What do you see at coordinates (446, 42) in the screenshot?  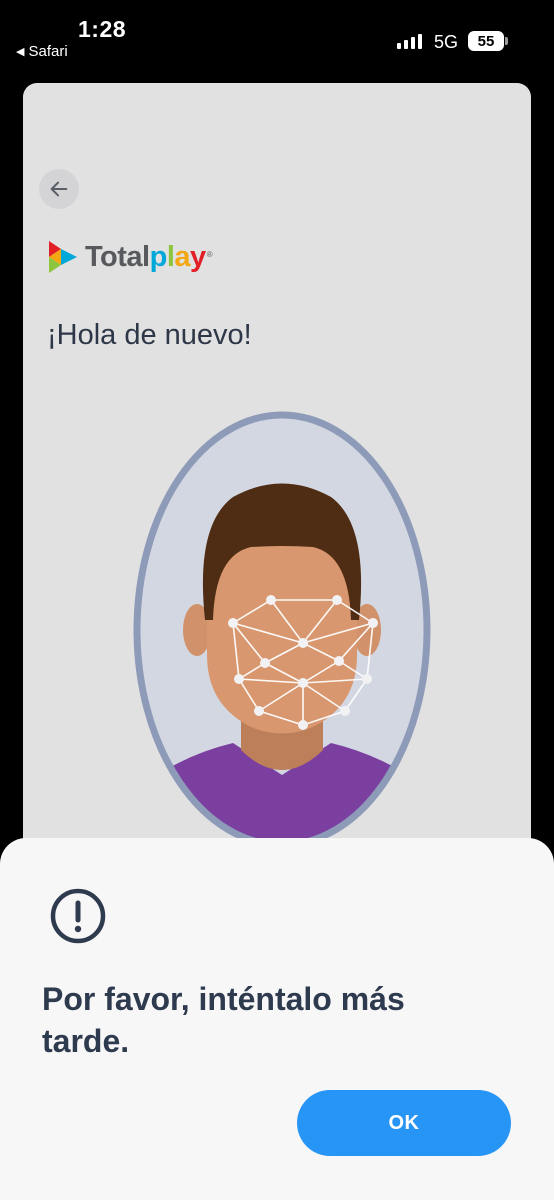 I see `network-type: 5G` at bounding box center [446, 42].